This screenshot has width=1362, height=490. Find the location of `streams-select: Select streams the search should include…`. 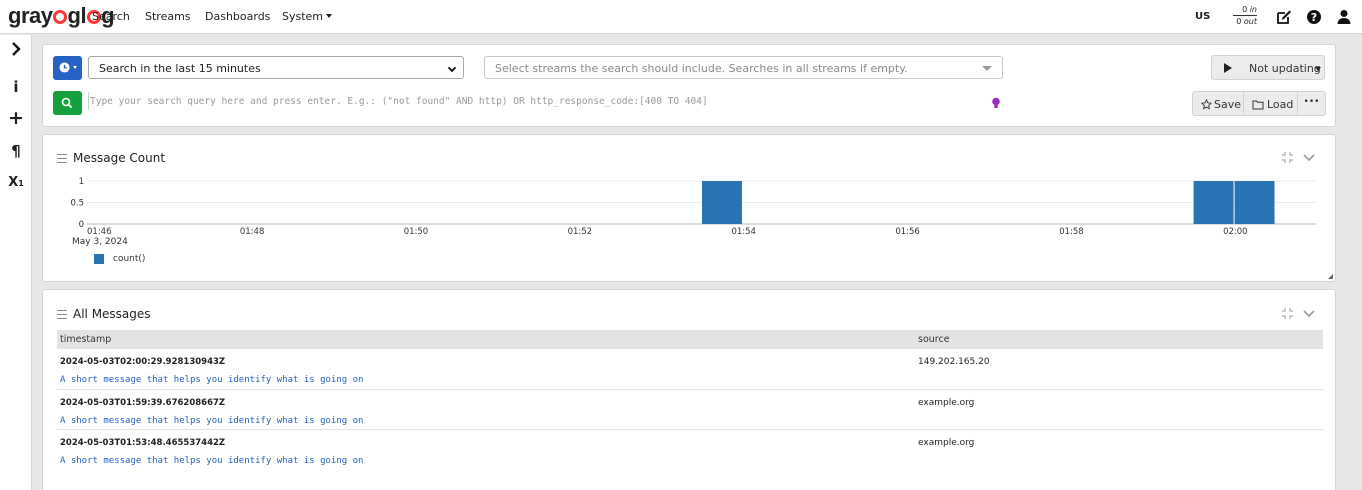

streams-select: Select streams the search should include… is located at coordinates (743, 67).